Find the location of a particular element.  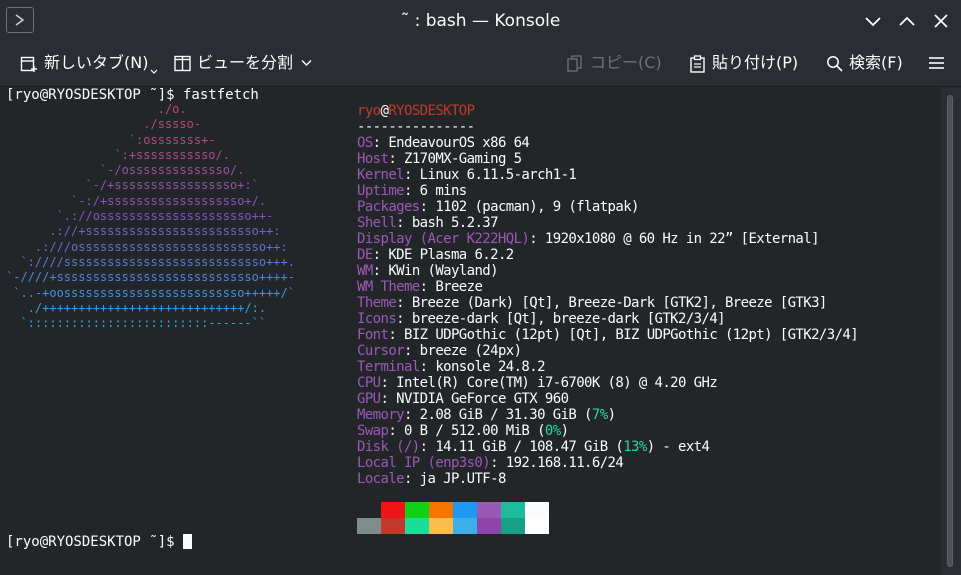

logo-line: .:///ossssssssssssssssssssssssso++: is located at coordinates (147, 246).